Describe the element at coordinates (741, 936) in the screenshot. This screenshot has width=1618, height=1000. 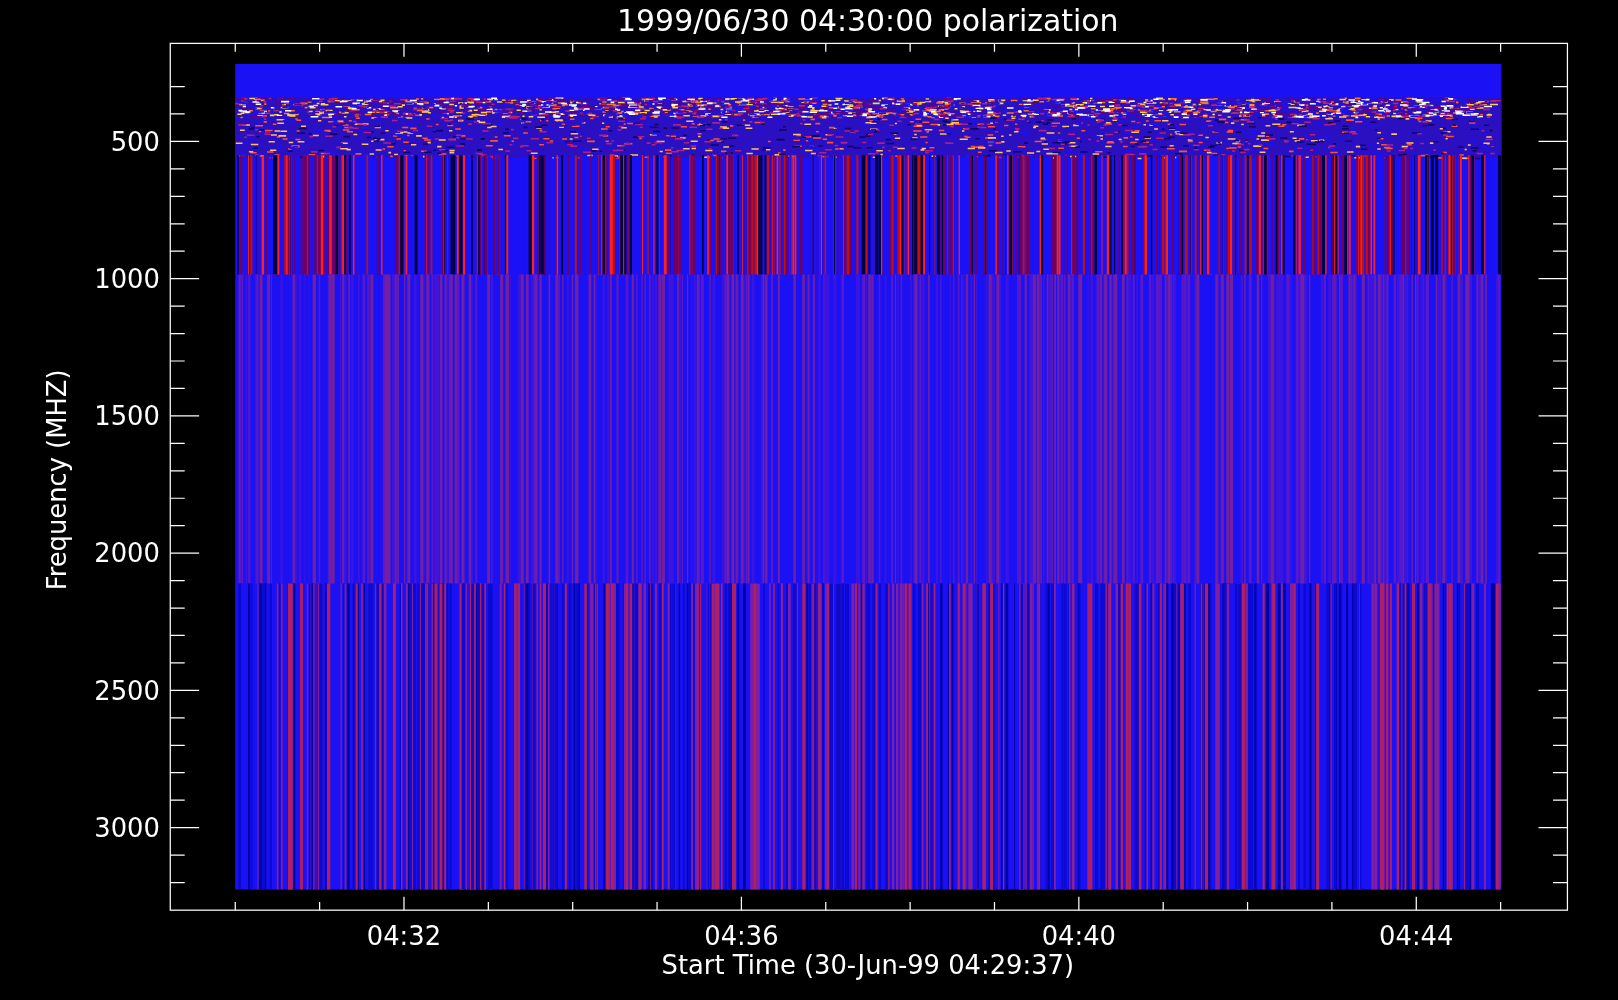
I see `x-tick-label: 04:36` at that location.